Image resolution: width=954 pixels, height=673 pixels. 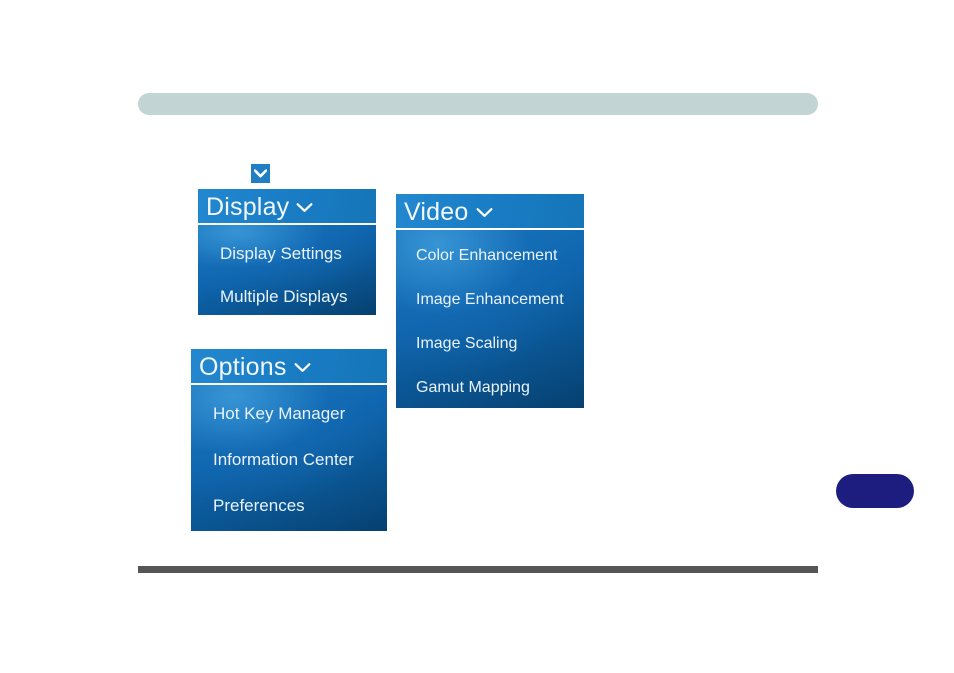 What do you see at coordinates (500, 388) in the screenshot?
I see `menu-item-gamut-mapping: Gamut Mapping` at bounding box center [500, 388].